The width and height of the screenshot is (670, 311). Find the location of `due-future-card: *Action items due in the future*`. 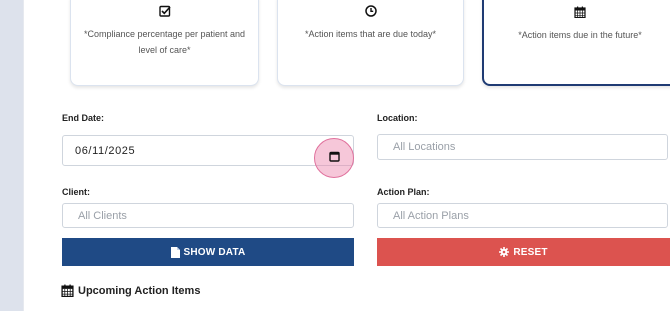

due-future-card: *Action items due in the future* is located at coordinates (576, 43).